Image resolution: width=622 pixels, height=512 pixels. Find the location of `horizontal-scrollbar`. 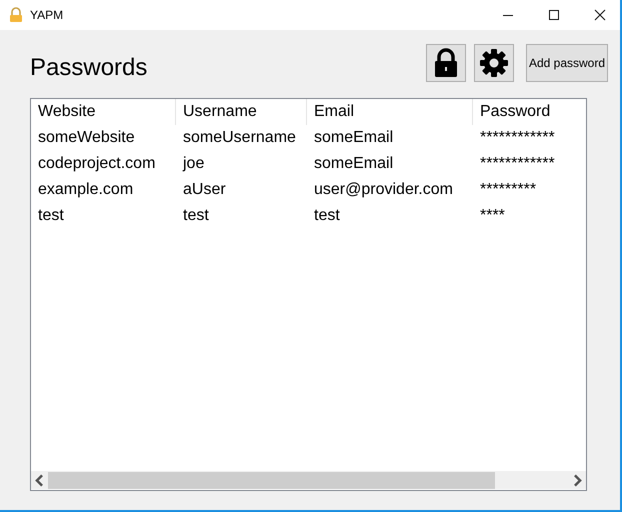

horizontal-scrollbar is located at coordinates (308, 480).